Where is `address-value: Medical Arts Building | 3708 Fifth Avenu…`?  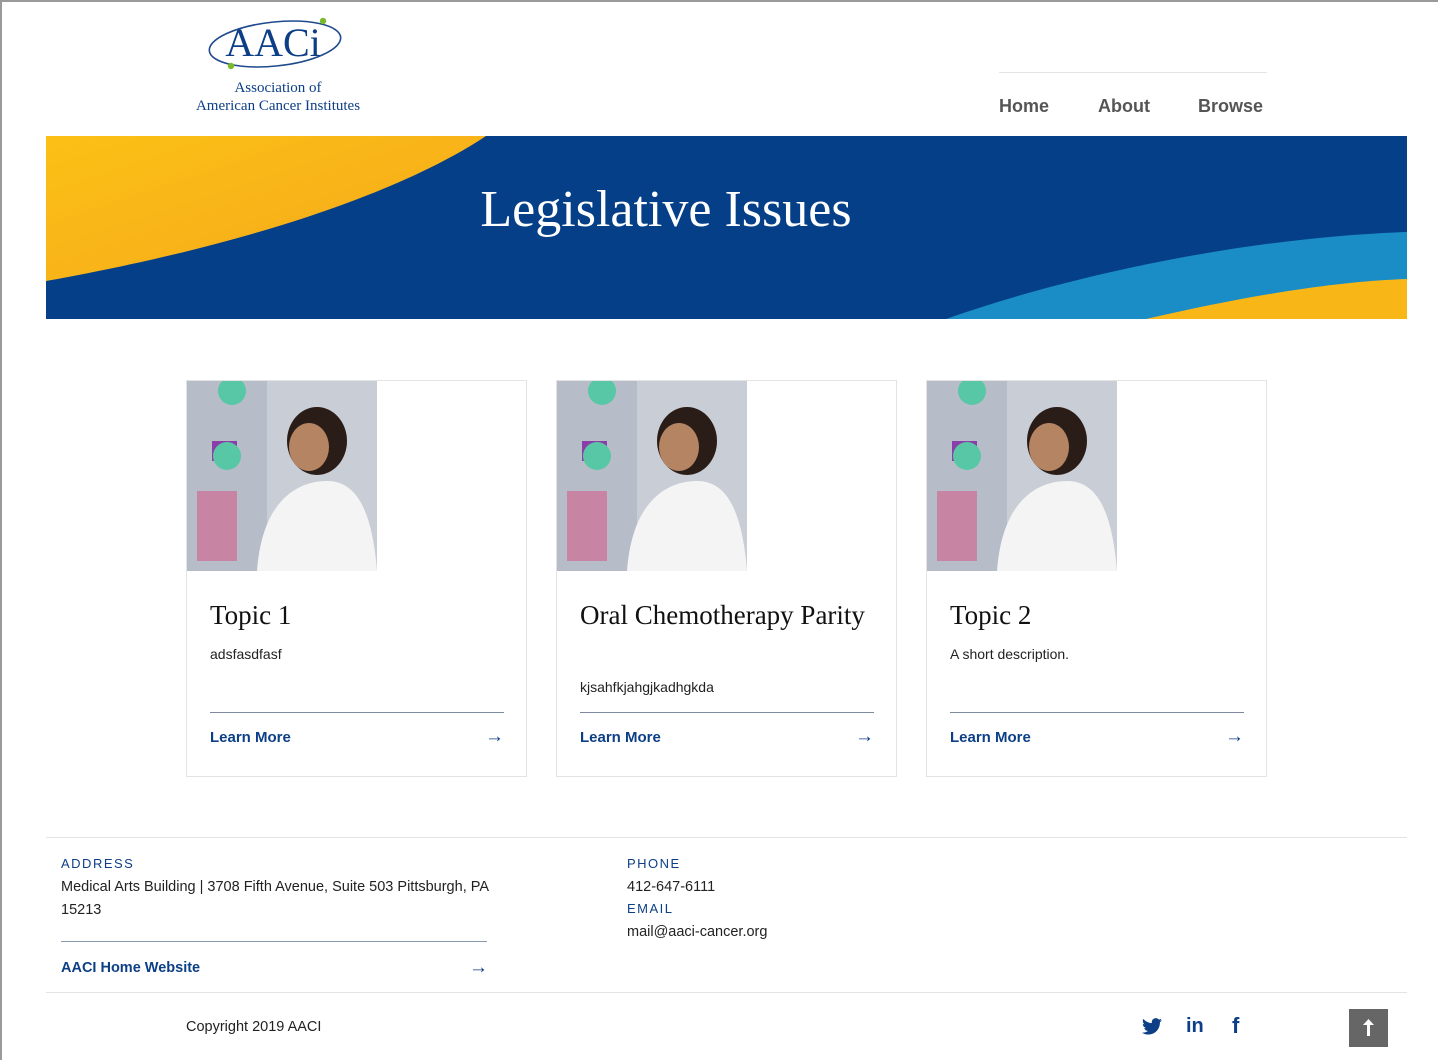 address-value: Medical Arts Building | 3708 Fifth Avenu… is located at coordinates (275, 898).